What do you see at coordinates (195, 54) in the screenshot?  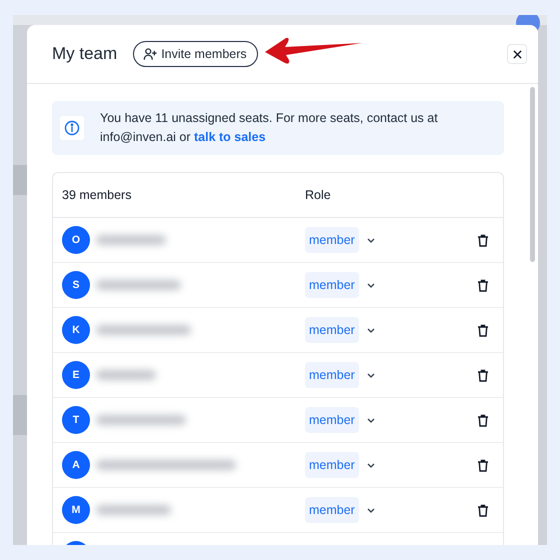 I see `invite-members-button: Invite members` at bounding box center [195, 54].